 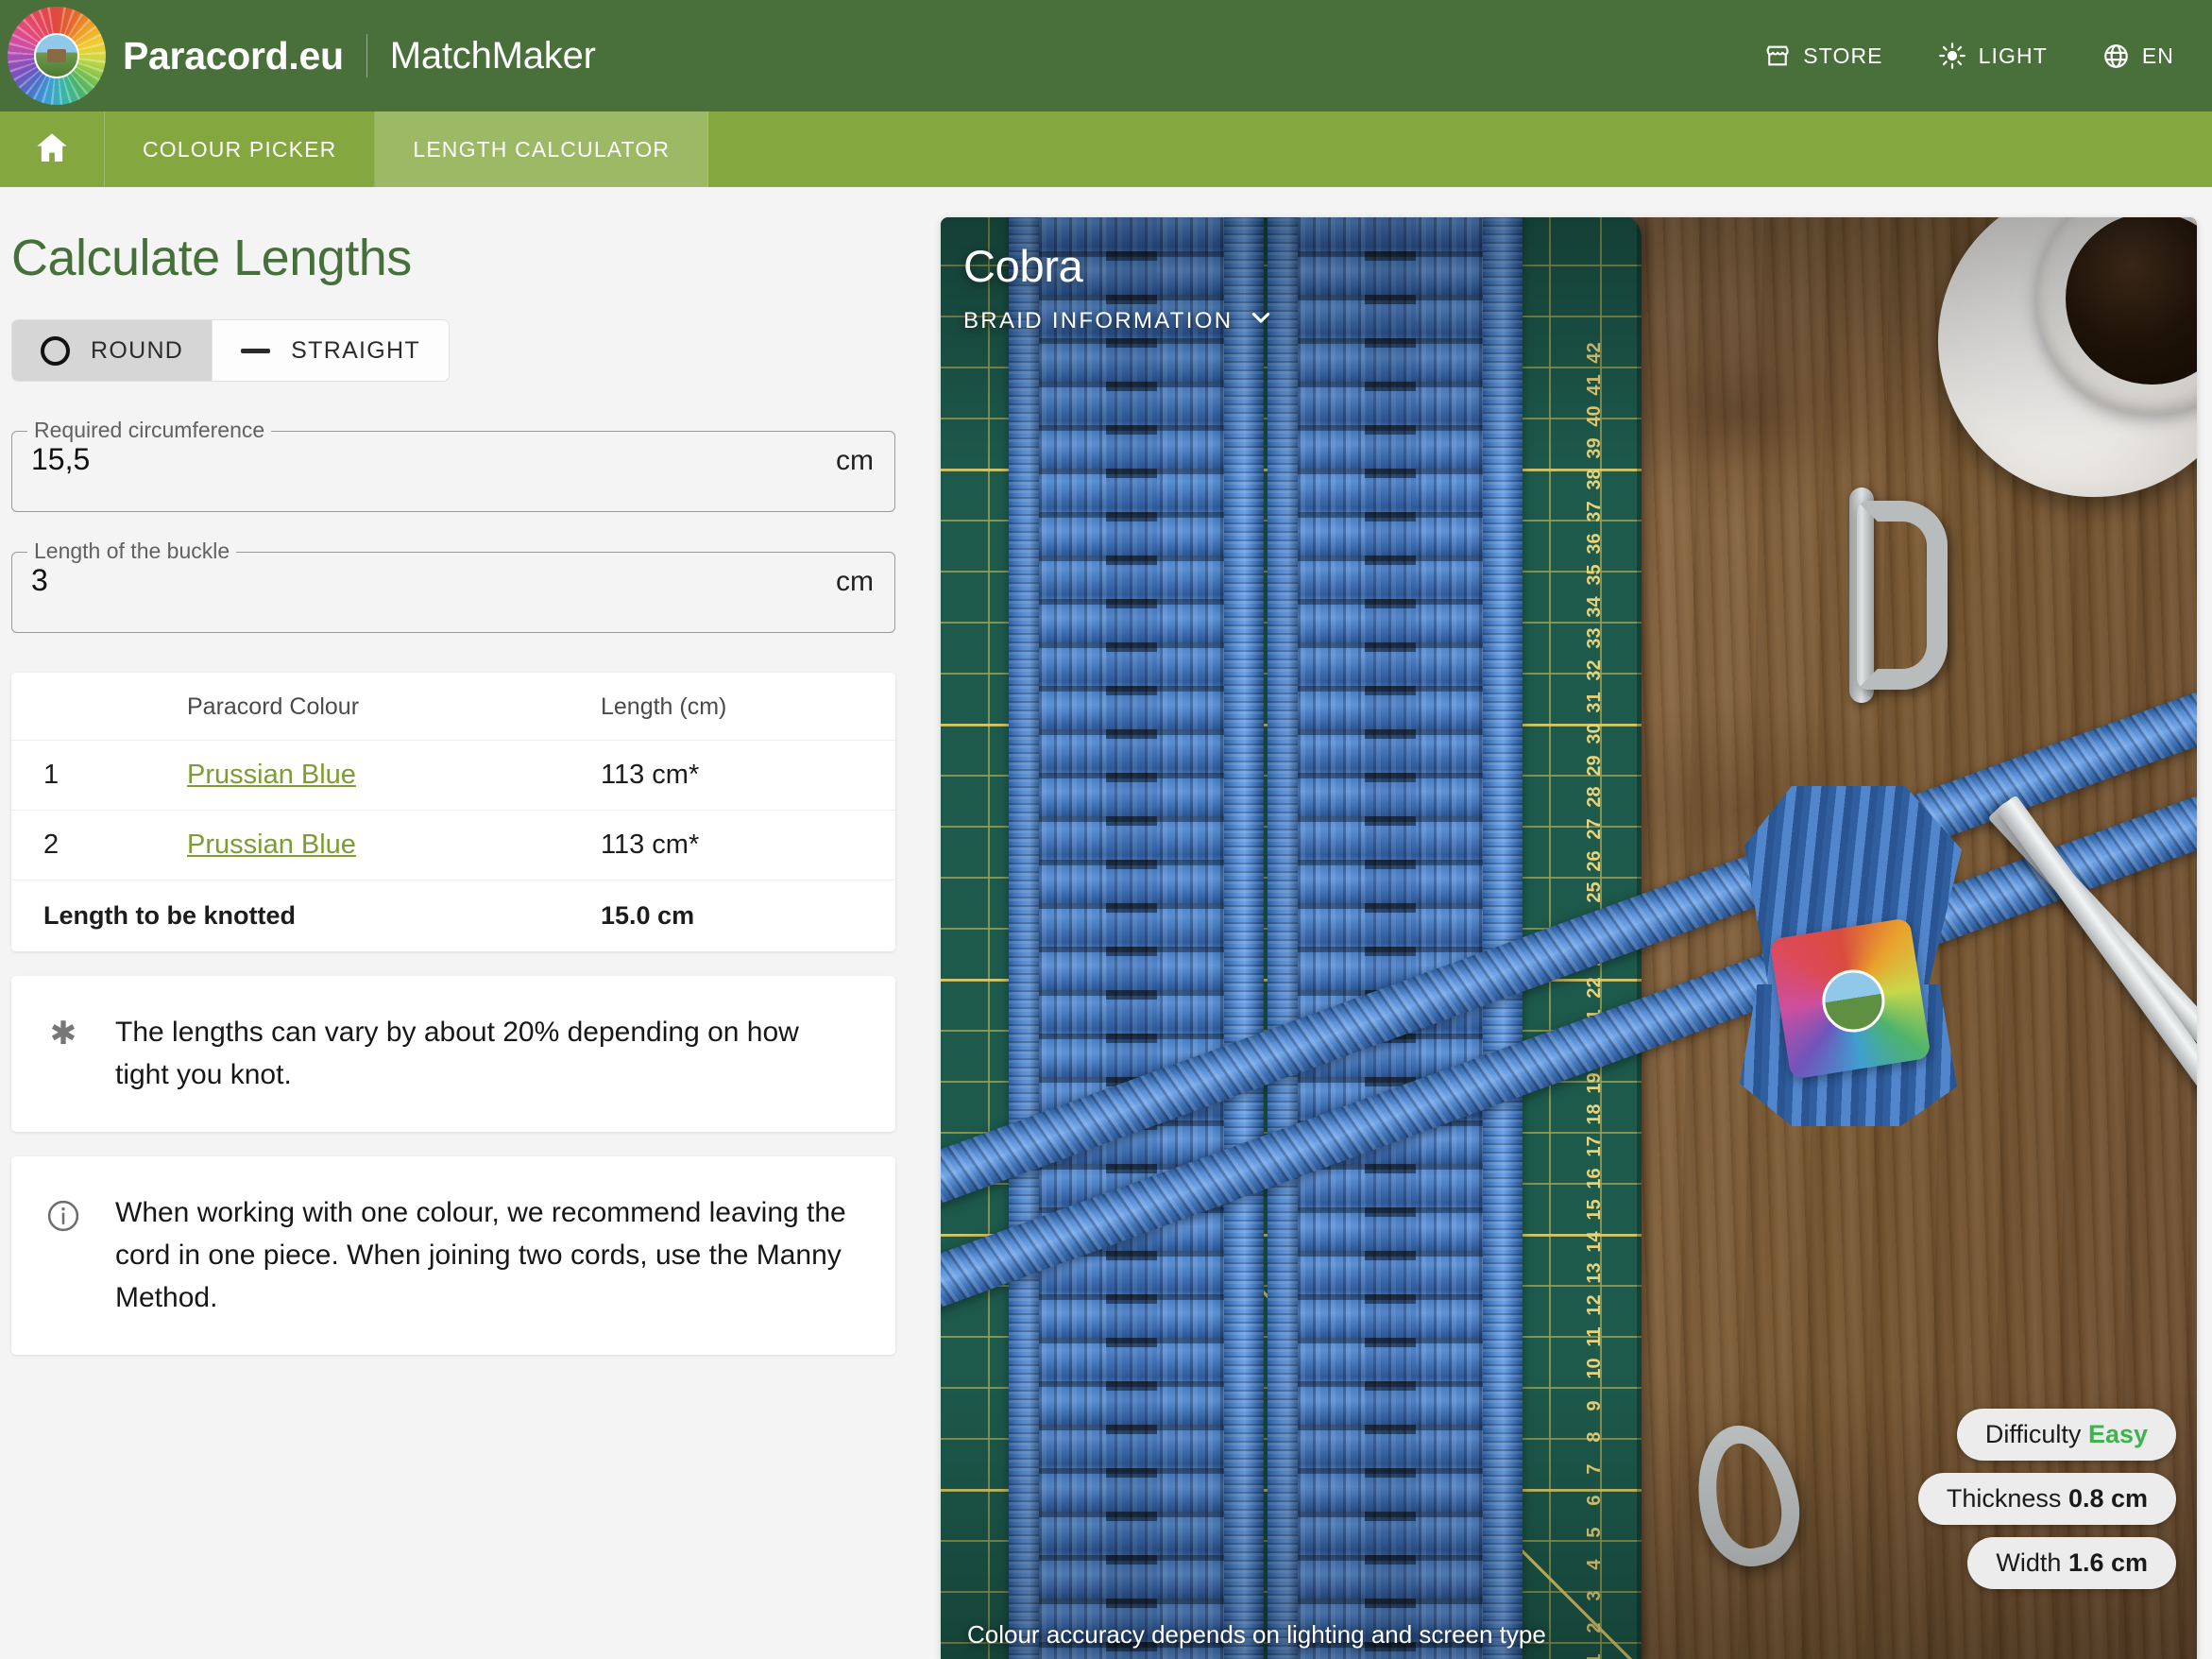 I want to click on home-tab, so click(x=52, y=149).